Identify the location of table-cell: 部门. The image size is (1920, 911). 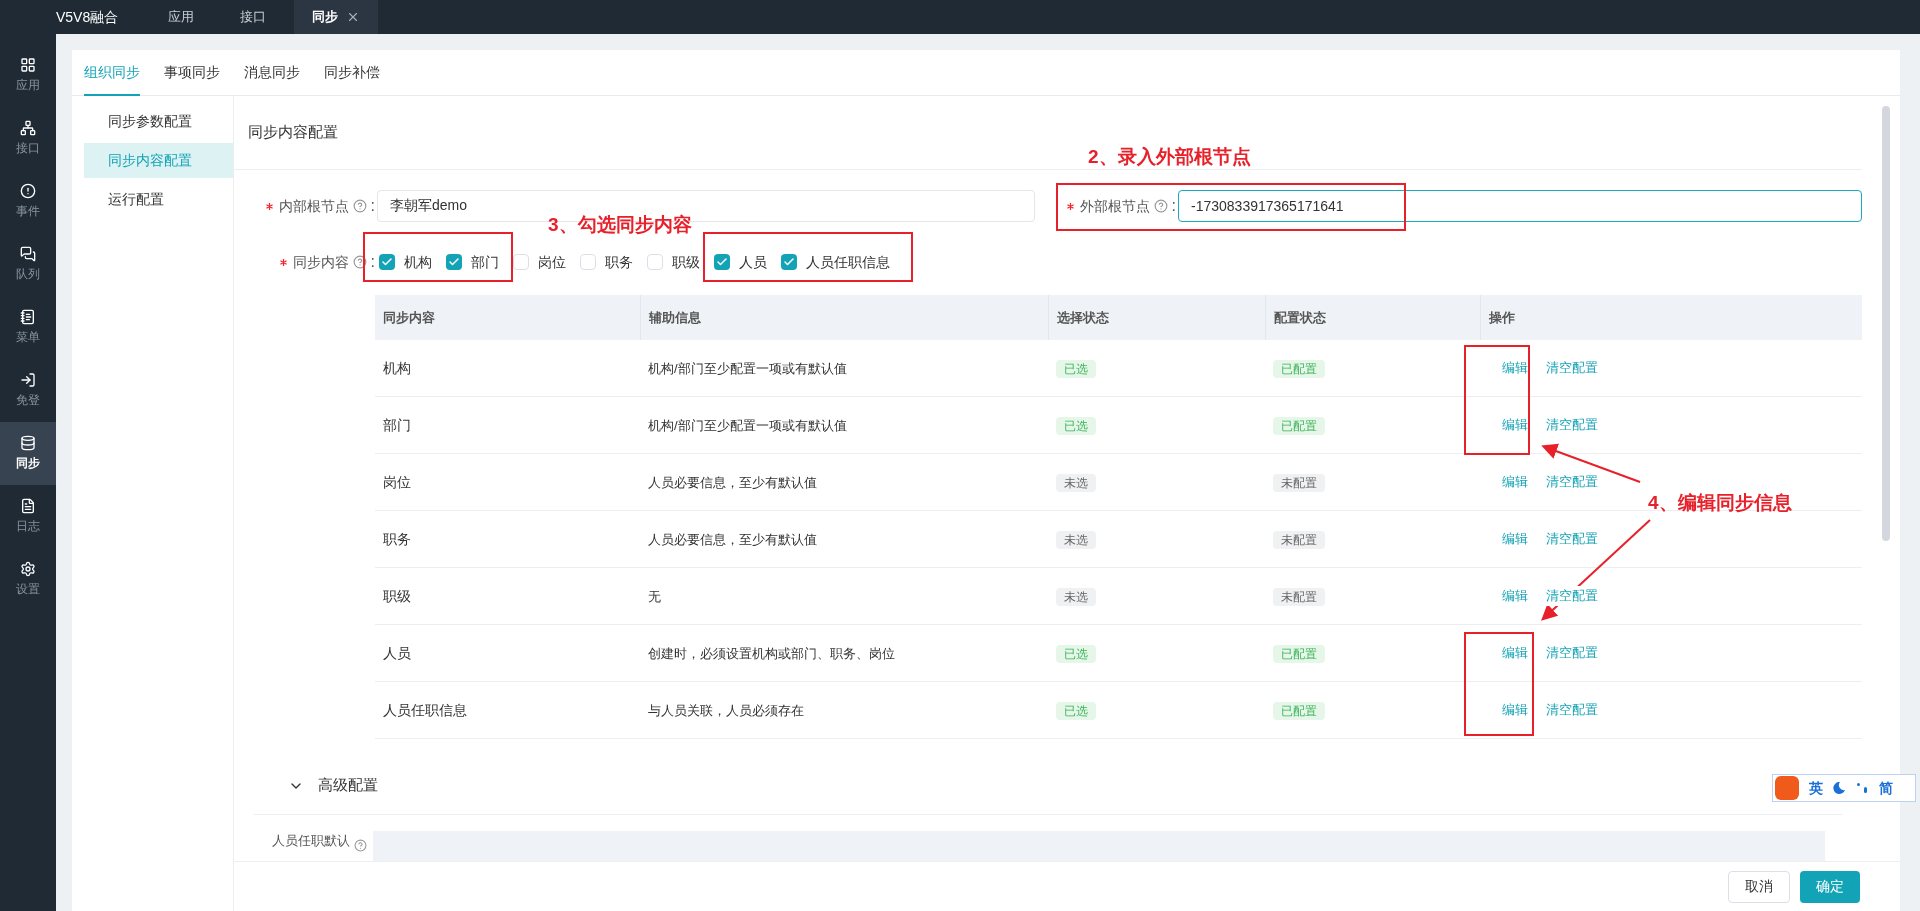
(397, 425).